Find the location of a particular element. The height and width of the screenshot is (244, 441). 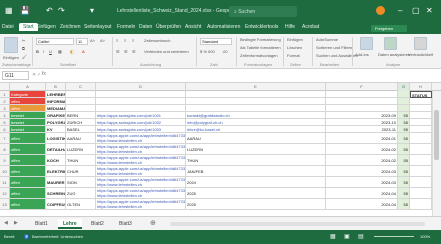

align-left-icon: ☰ is located at coordinates (118, 51).